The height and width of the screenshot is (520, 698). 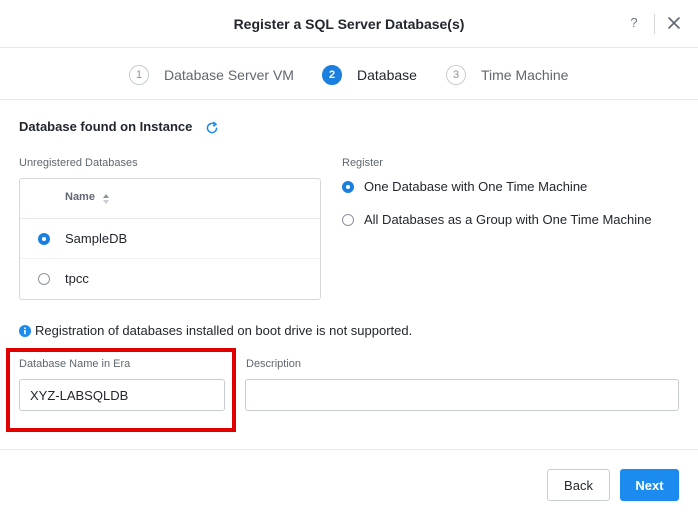 What do you see at coordinates (349, 449) in the screenshot?
I see `footer-divider` at bounding box center [349, 449].